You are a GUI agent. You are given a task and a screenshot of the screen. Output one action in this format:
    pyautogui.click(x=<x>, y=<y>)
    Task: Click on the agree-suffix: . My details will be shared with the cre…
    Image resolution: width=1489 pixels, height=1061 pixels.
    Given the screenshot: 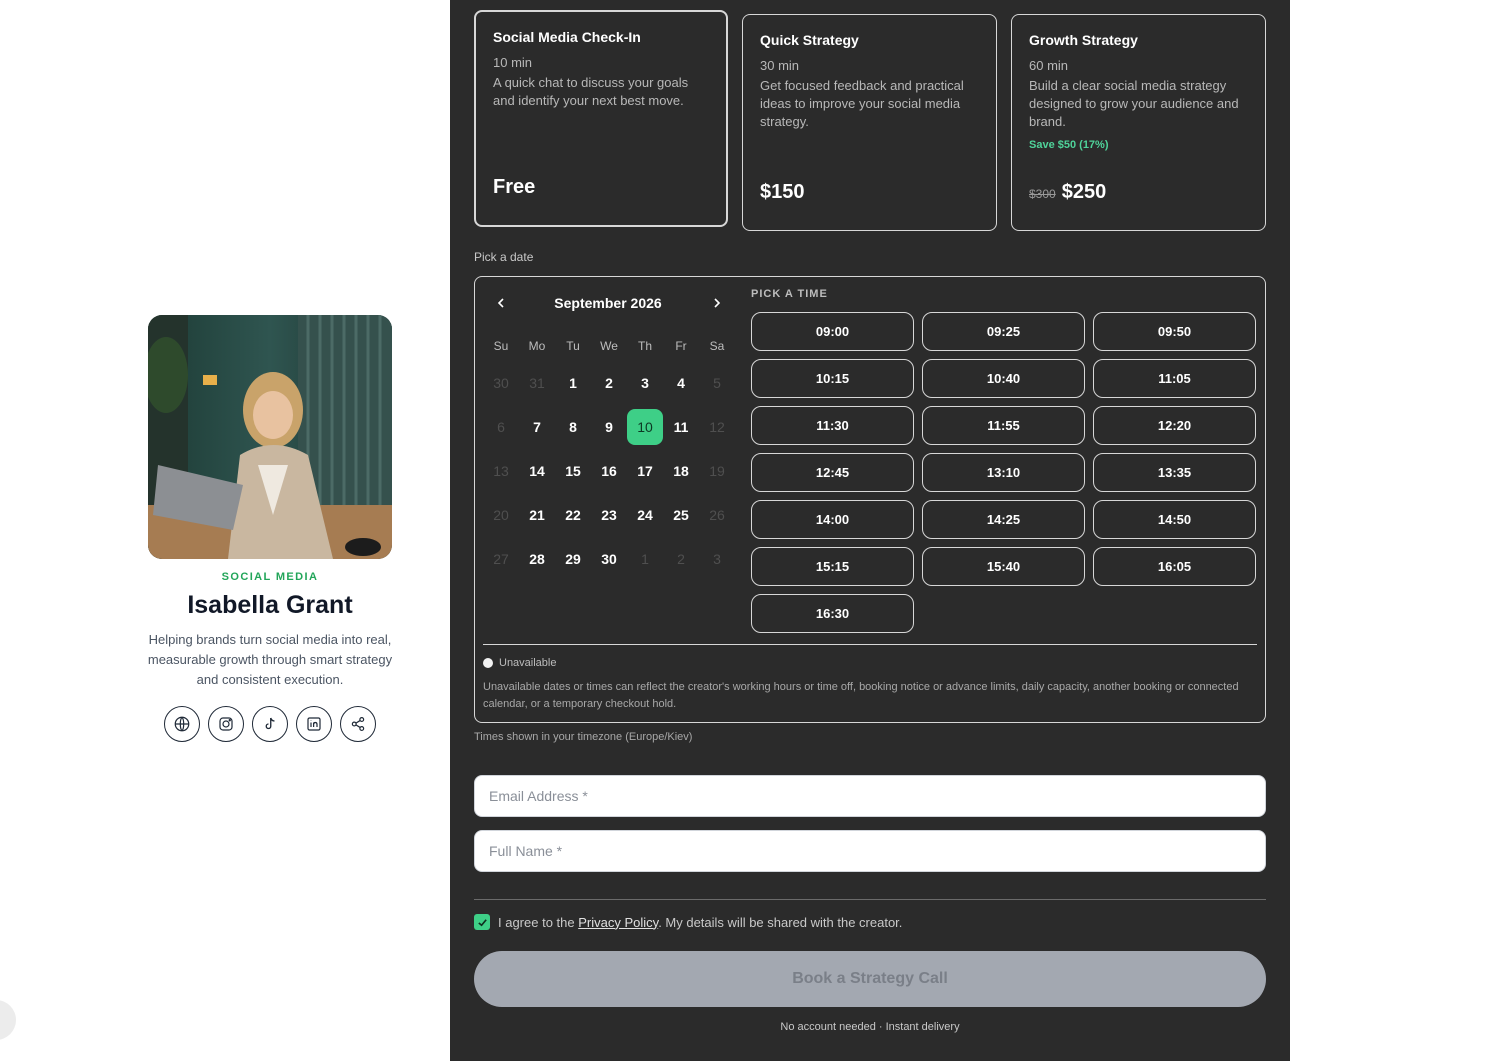 What is the action you would take?
    pyautogui.click(x=780, y=922)
    